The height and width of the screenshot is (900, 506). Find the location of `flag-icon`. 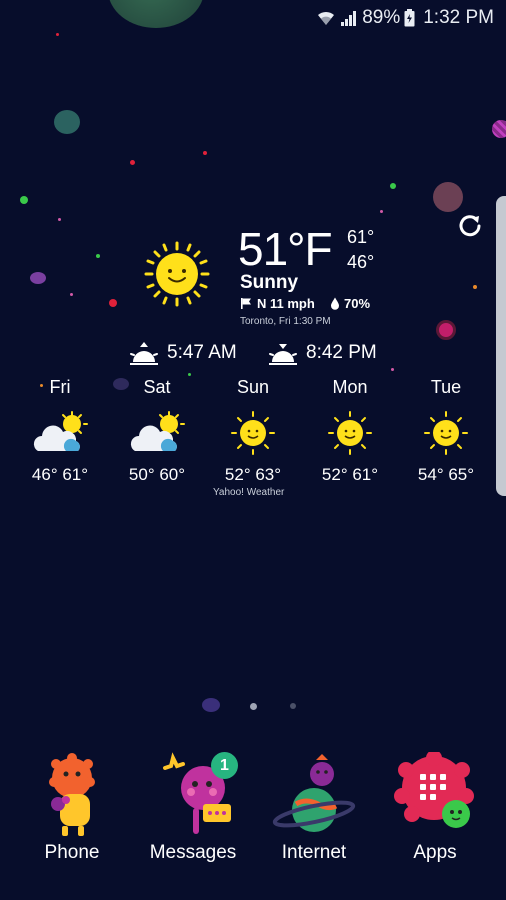

flag-icon is located at coordinates (246, 303).